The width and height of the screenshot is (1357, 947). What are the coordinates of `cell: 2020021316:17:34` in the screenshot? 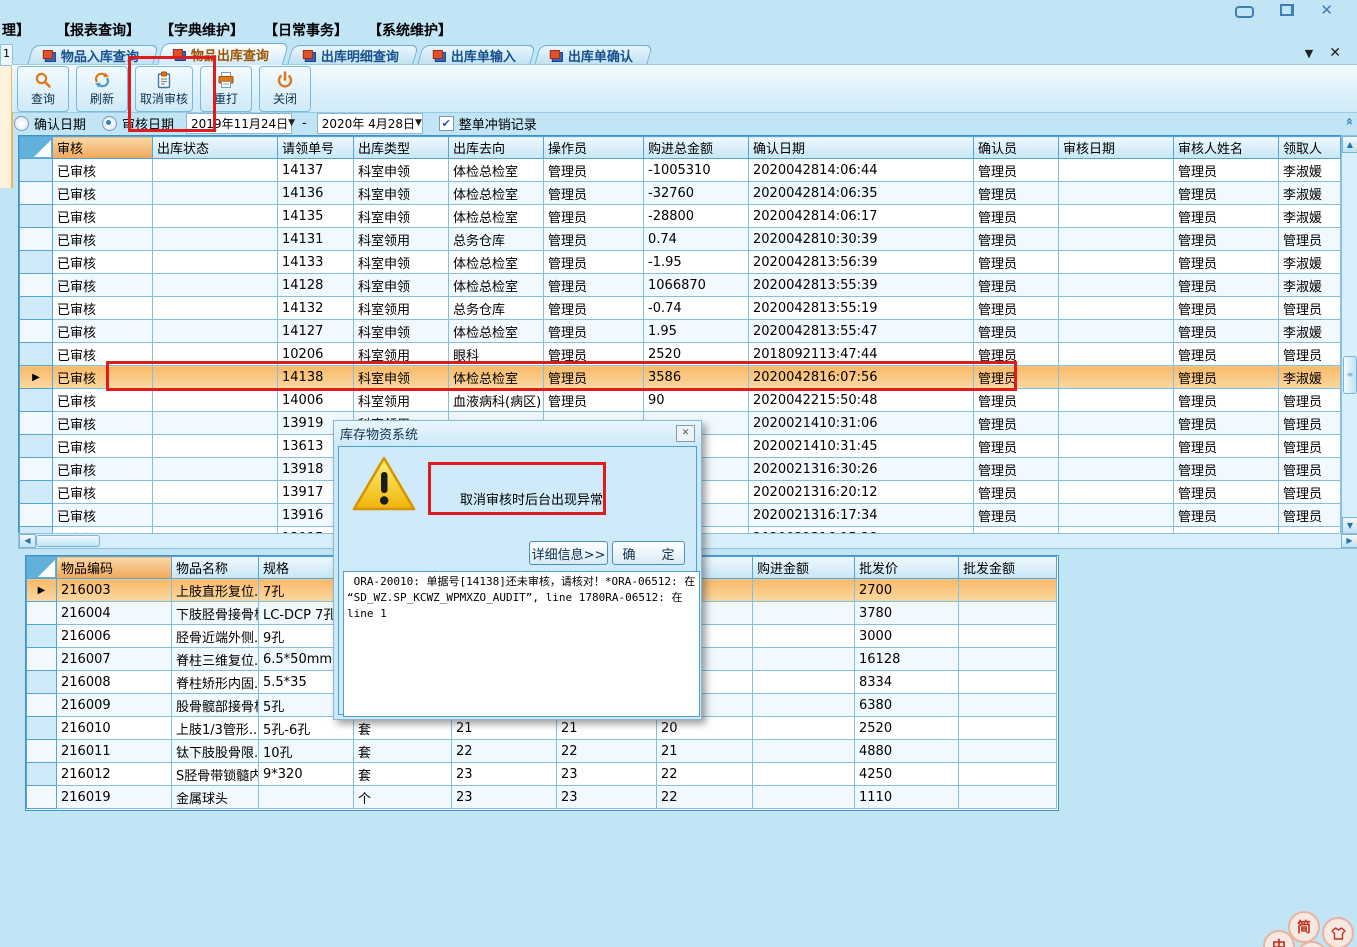 It's located at (861, 515).